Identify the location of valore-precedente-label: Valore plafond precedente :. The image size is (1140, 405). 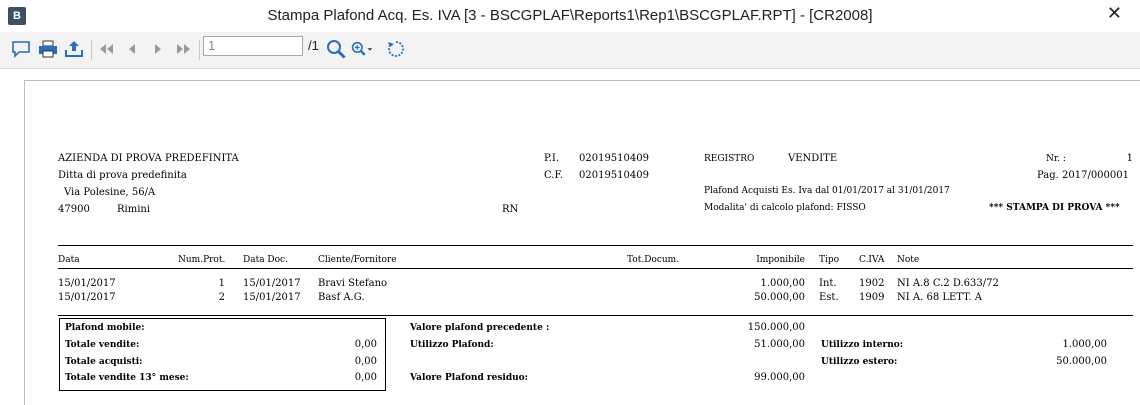
(480, 328).